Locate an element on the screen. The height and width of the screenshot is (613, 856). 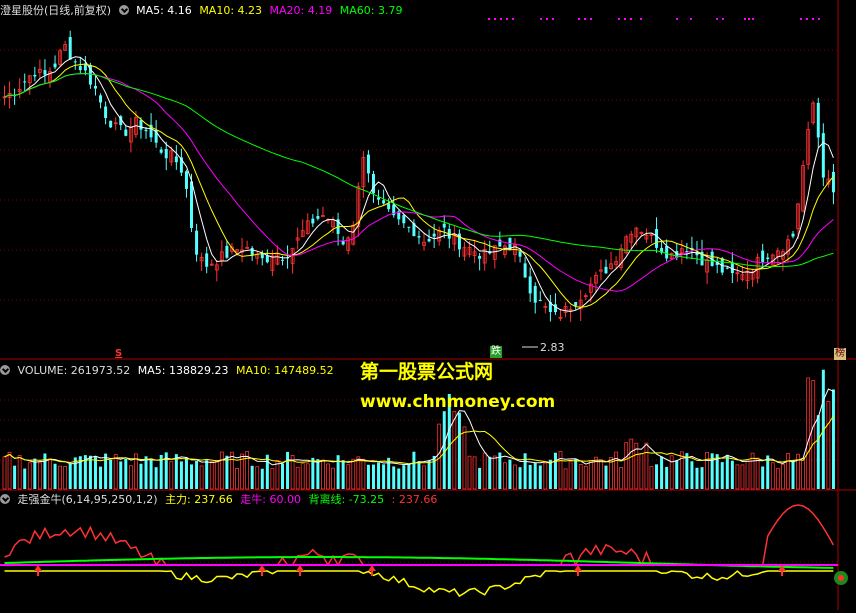
ma10-label: MA10: 4.23 is located at coordinates (231, 10).